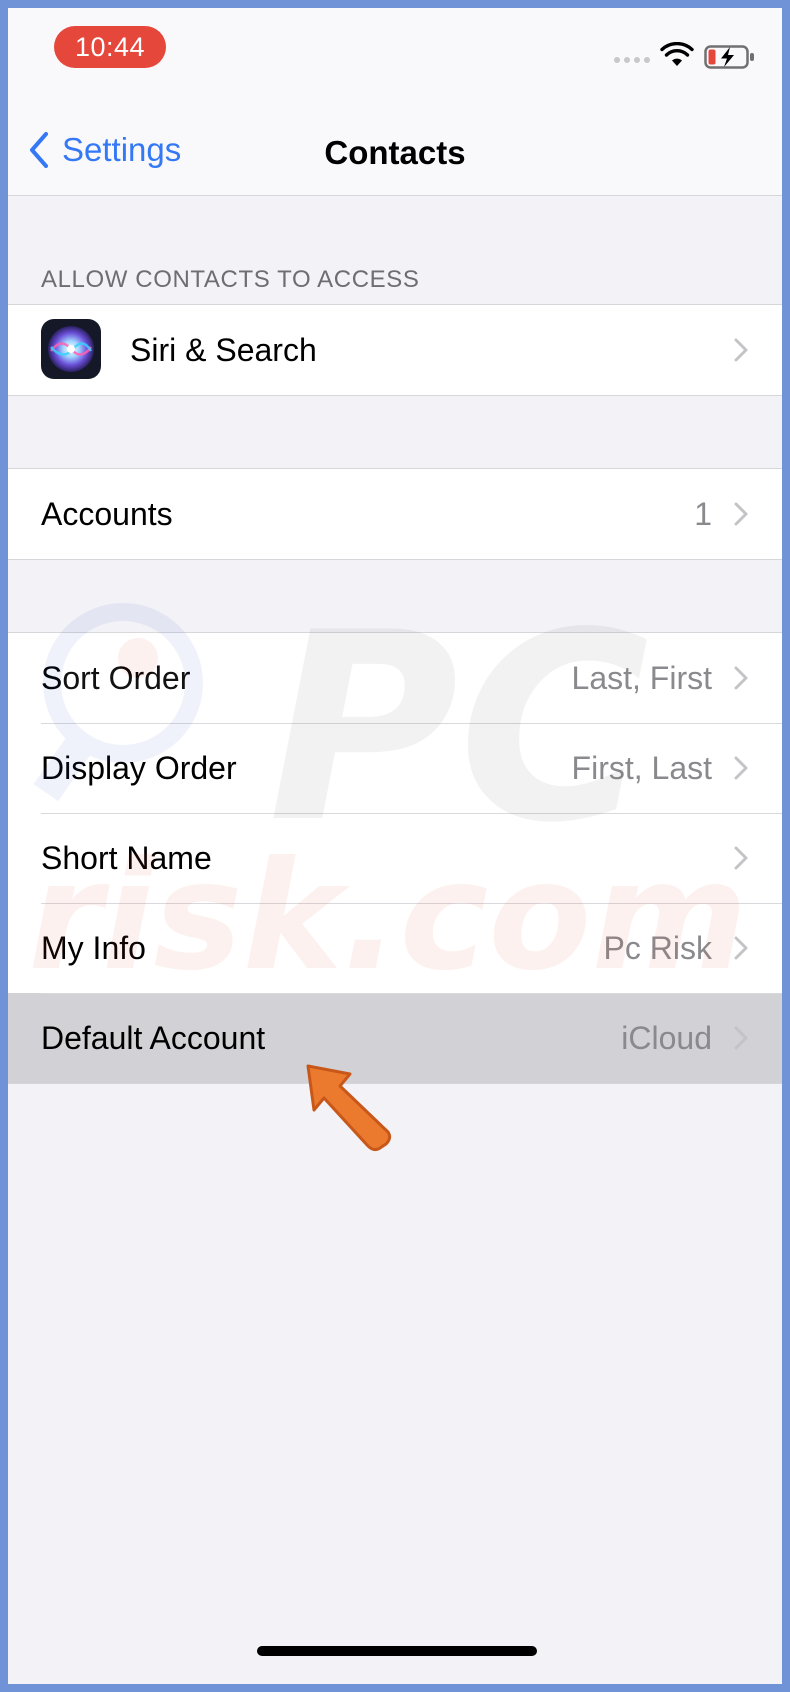  I want to click on navigation-bar: Settings Contacts, so click(395, 152).